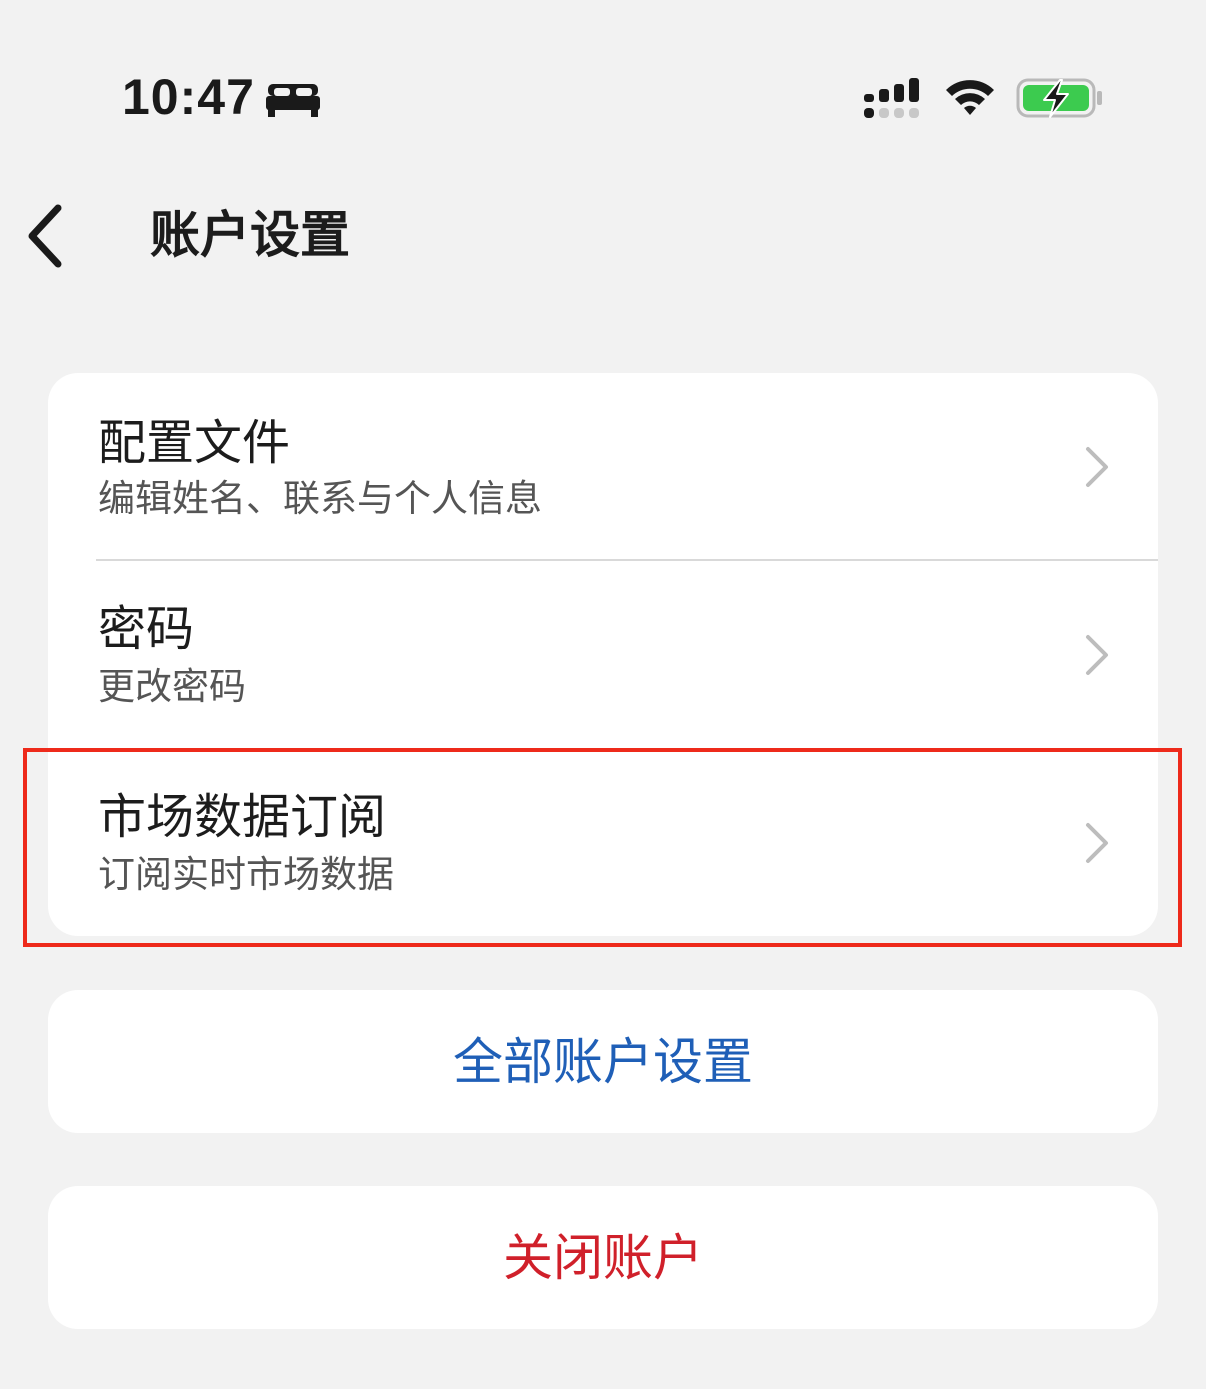 This screenshot has width=1206, height=1389. Describe the element at coordinates (293, 100) in the screenshot. I see `bed-icon` at that location.